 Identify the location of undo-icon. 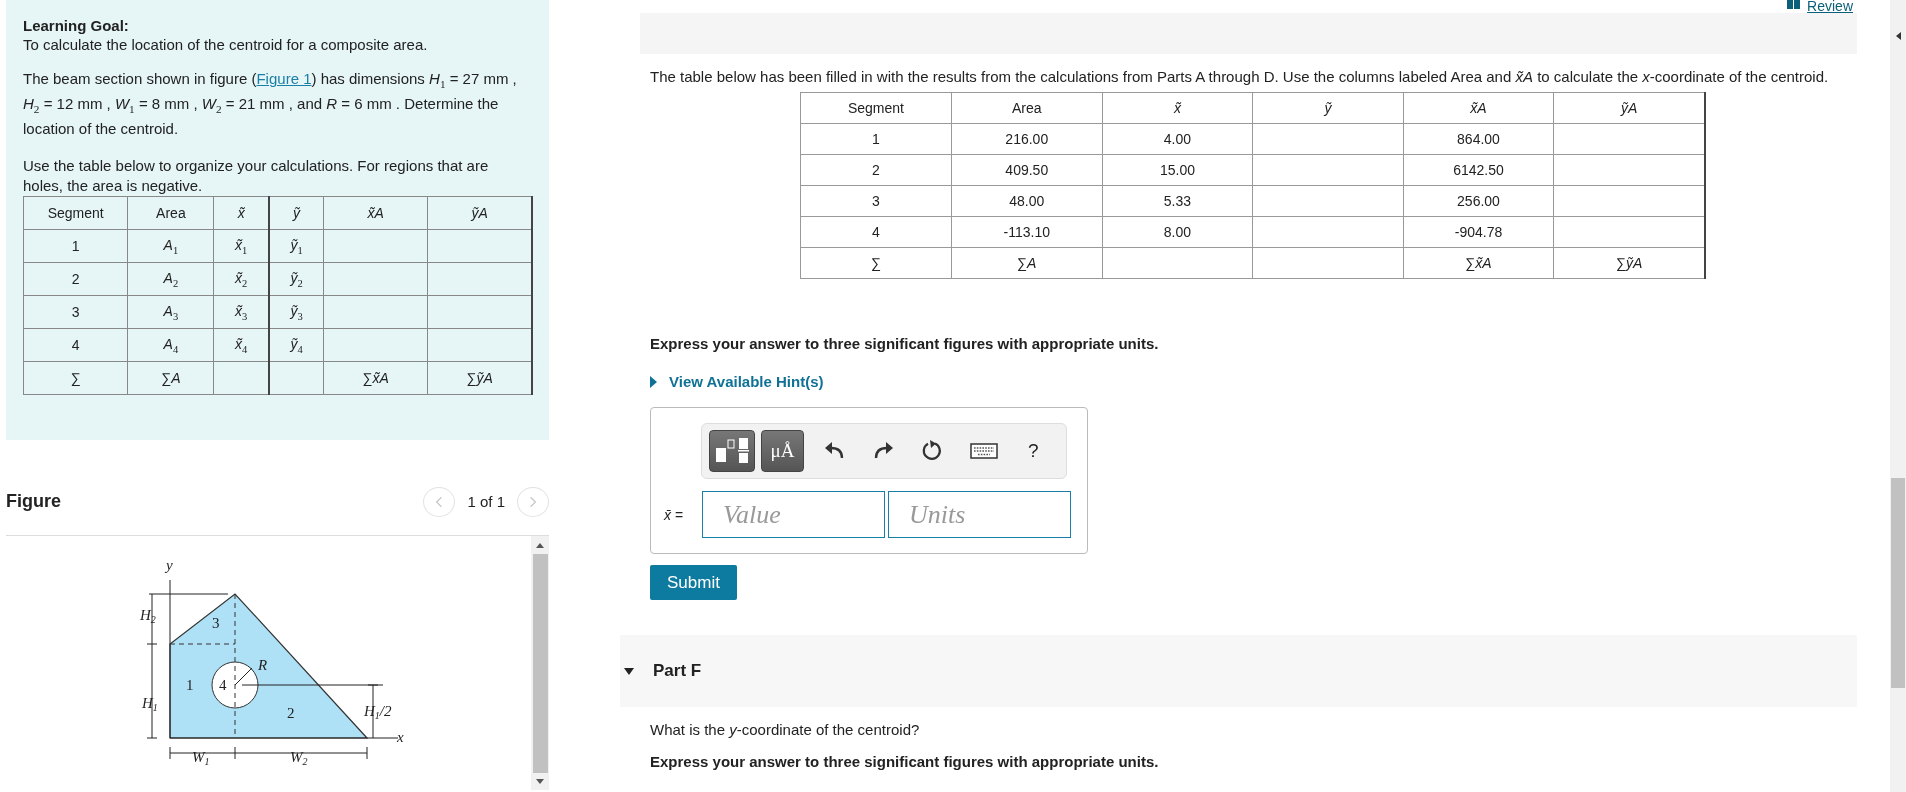
(835, 451).